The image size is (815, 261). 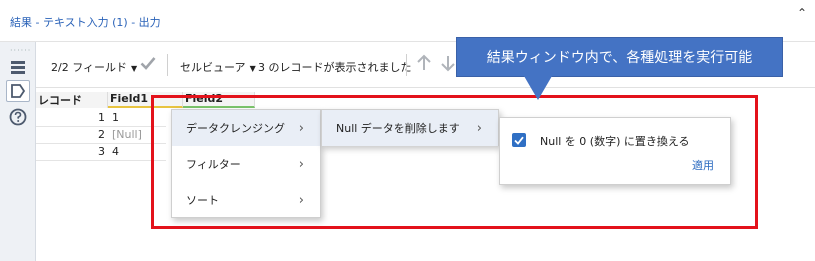 What do you see at coordinates (101, 134) in the screenshot?
I see `row-number: 2` at bounding box center [101, 134].